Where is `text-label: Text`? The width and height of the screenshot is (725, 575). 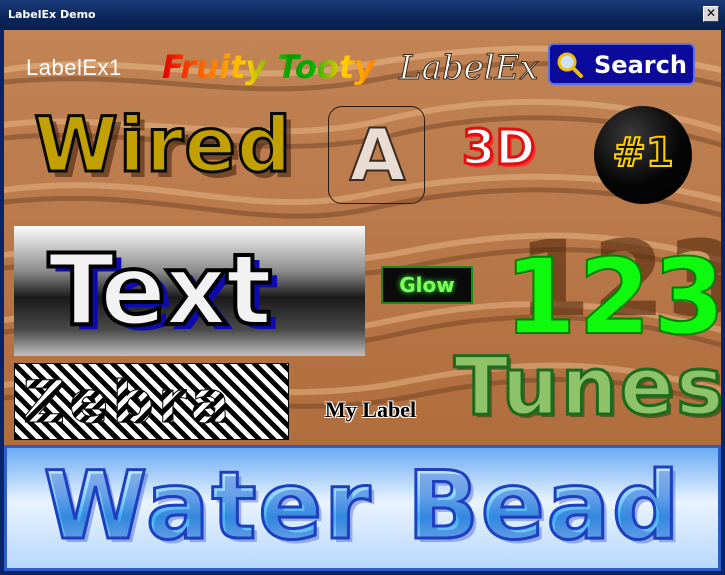
text-label: Text is located at coordinates (160, 291).